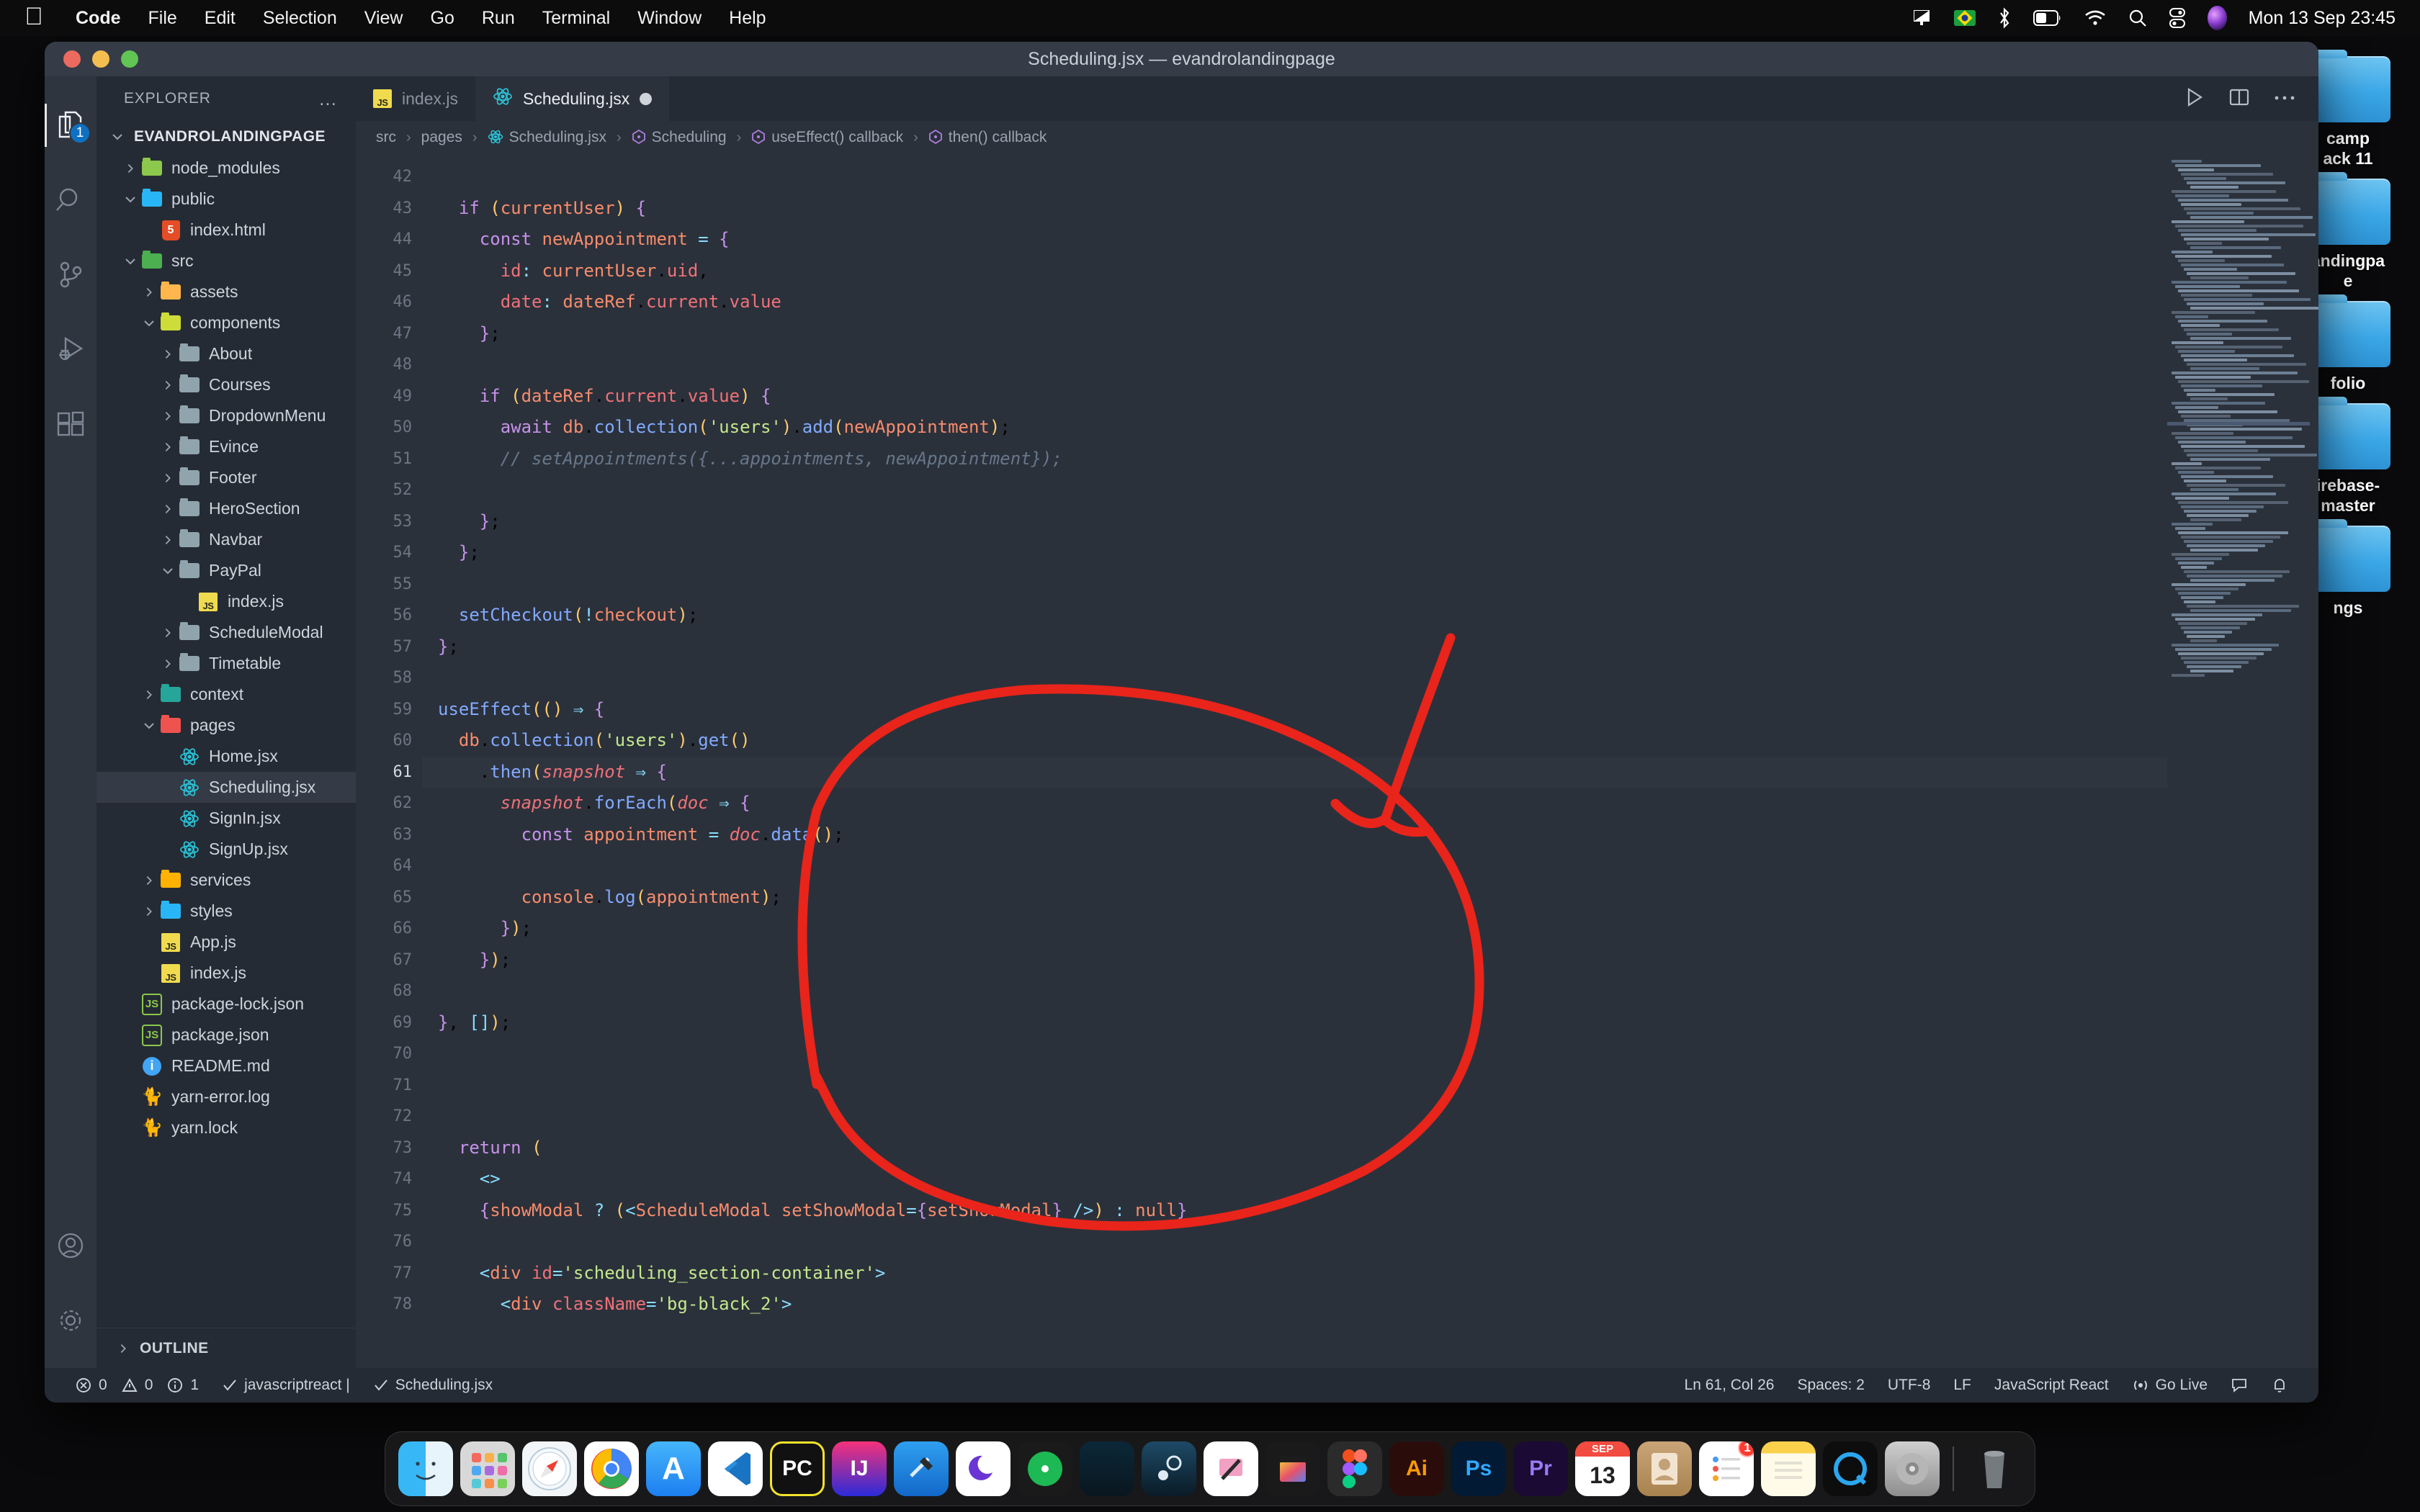 The width and height of the screenshot is (2420, 1512). What do you see at coordinates (2284, 98) in the screenshot?
I see `more-actions-button` at bounding box center [2284, 98].